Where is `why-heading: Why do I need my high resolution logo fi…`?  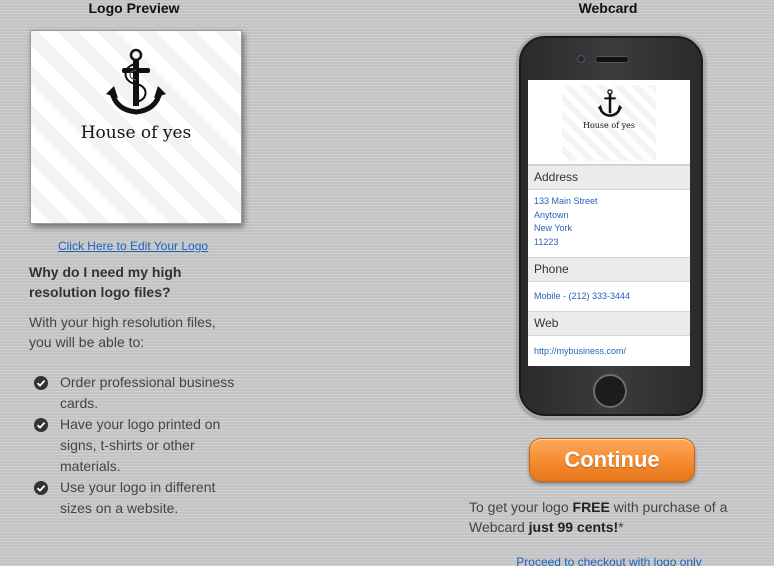 why-heading: Why do I need my high resolution logo fi… is located at coordinates (105, 282).